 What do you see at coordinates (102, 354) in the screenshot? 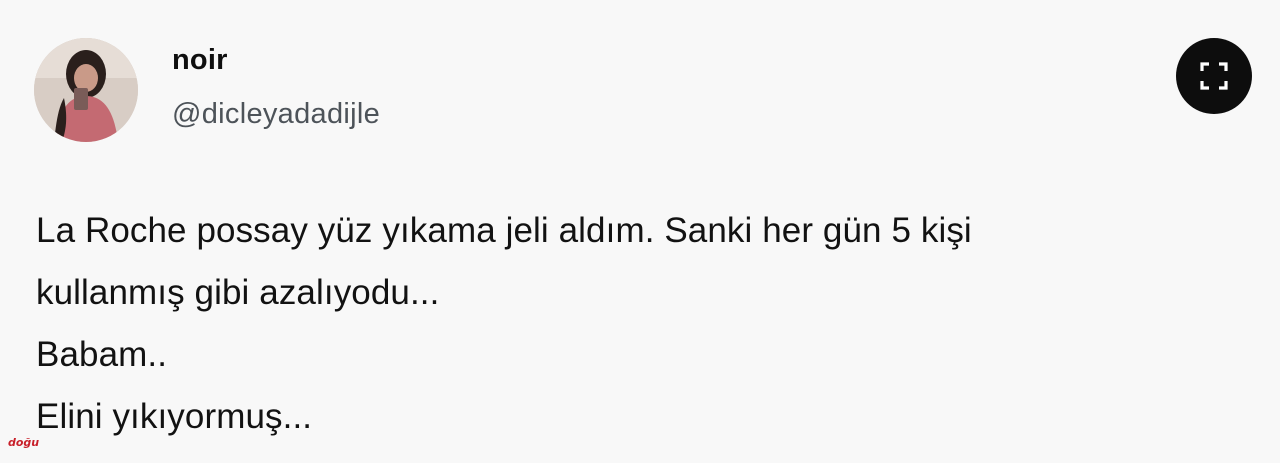
I see `tweet-line: Babam..` at bounding box center [102, 354].